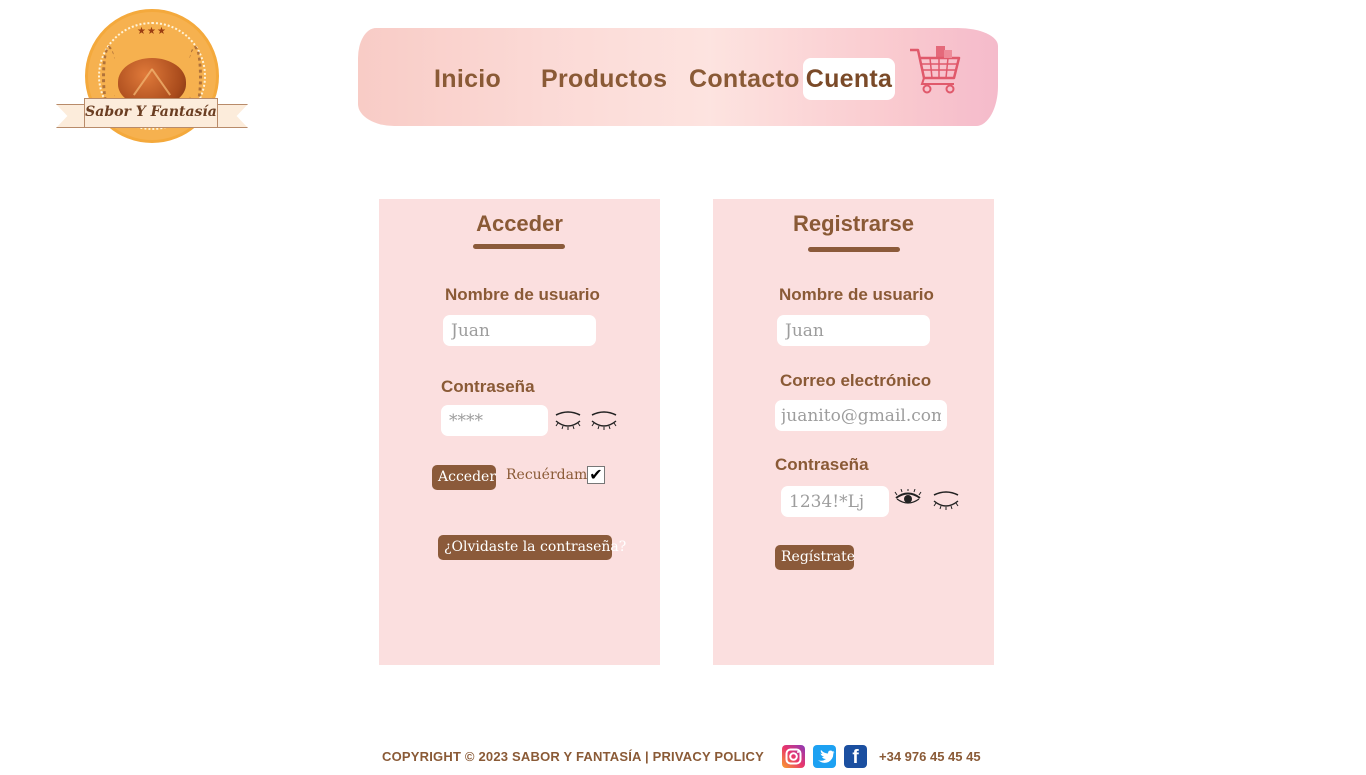 The width and height of the screenshot is (1366, 775). Describe the element at coordinates (519, 223) in the screenshot. I see `login-title: Acceder` at that location.